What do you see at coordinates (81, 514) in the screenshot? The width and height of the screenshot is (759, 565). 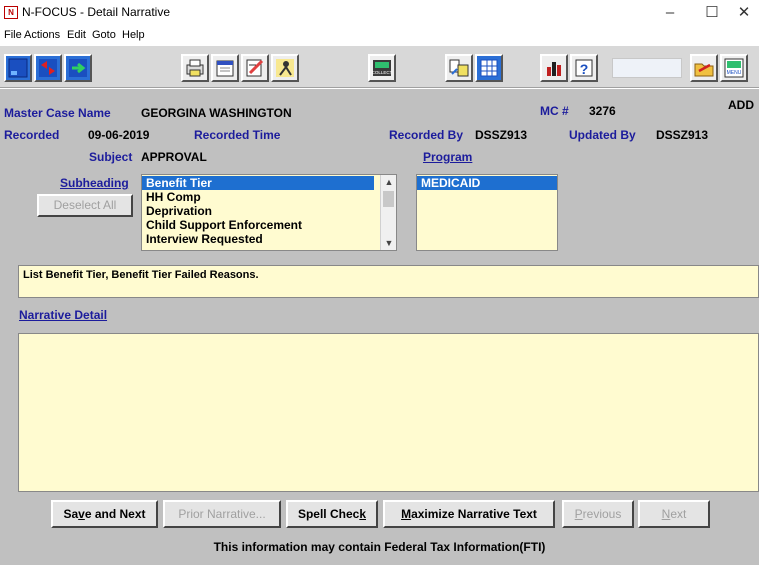 I see `save-and-next-hotkey: v` at bounding box center [81, 514].